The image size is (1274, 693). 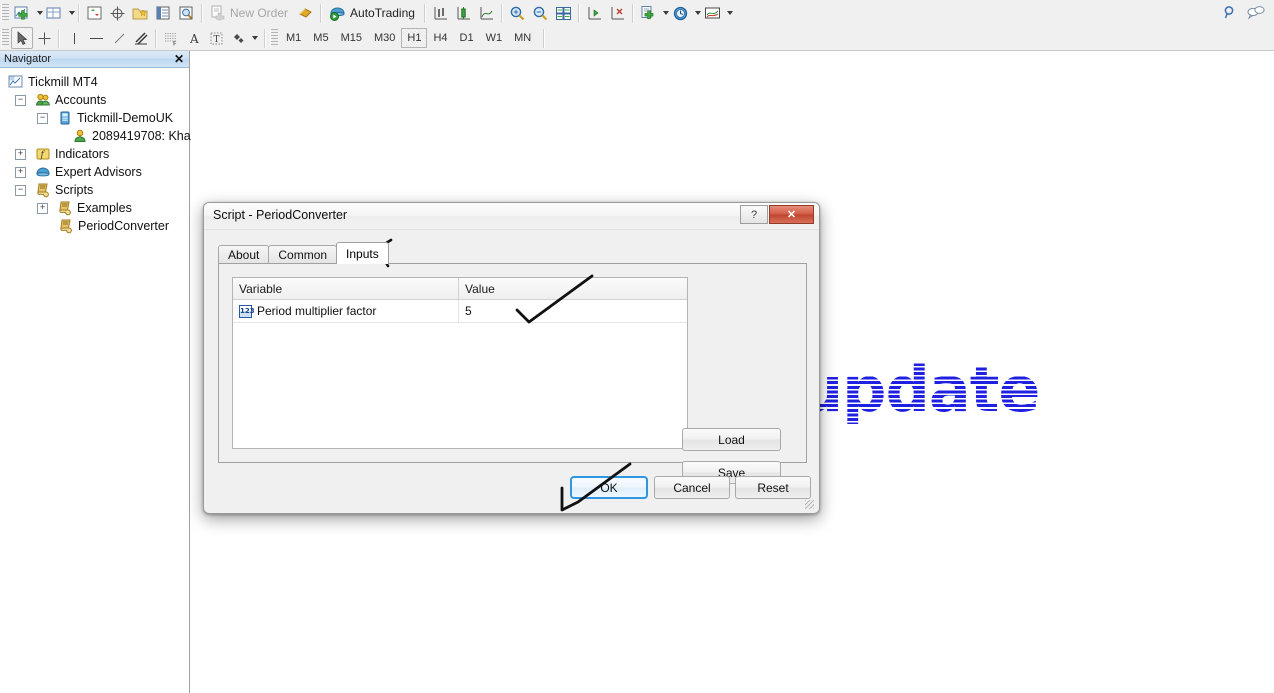 I want to click on fibonacci-tool: F, so click(x=171, y=38).